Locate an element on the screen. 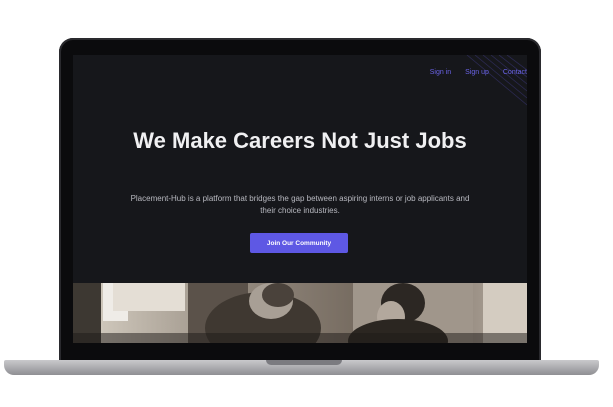  top-nav: Sign in Sign up Contact is located at coordinates (478, 72).